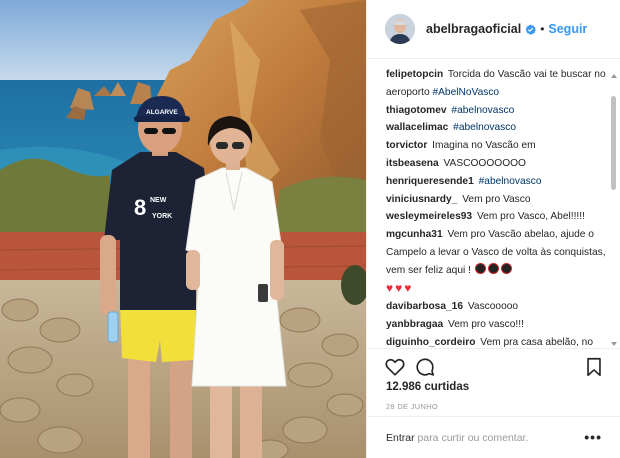 The width and height of the screenshot is (620, 458). Describe the element at coordinates (162, 216) in the screenshot. I see `svg-text: YORK` at that location.